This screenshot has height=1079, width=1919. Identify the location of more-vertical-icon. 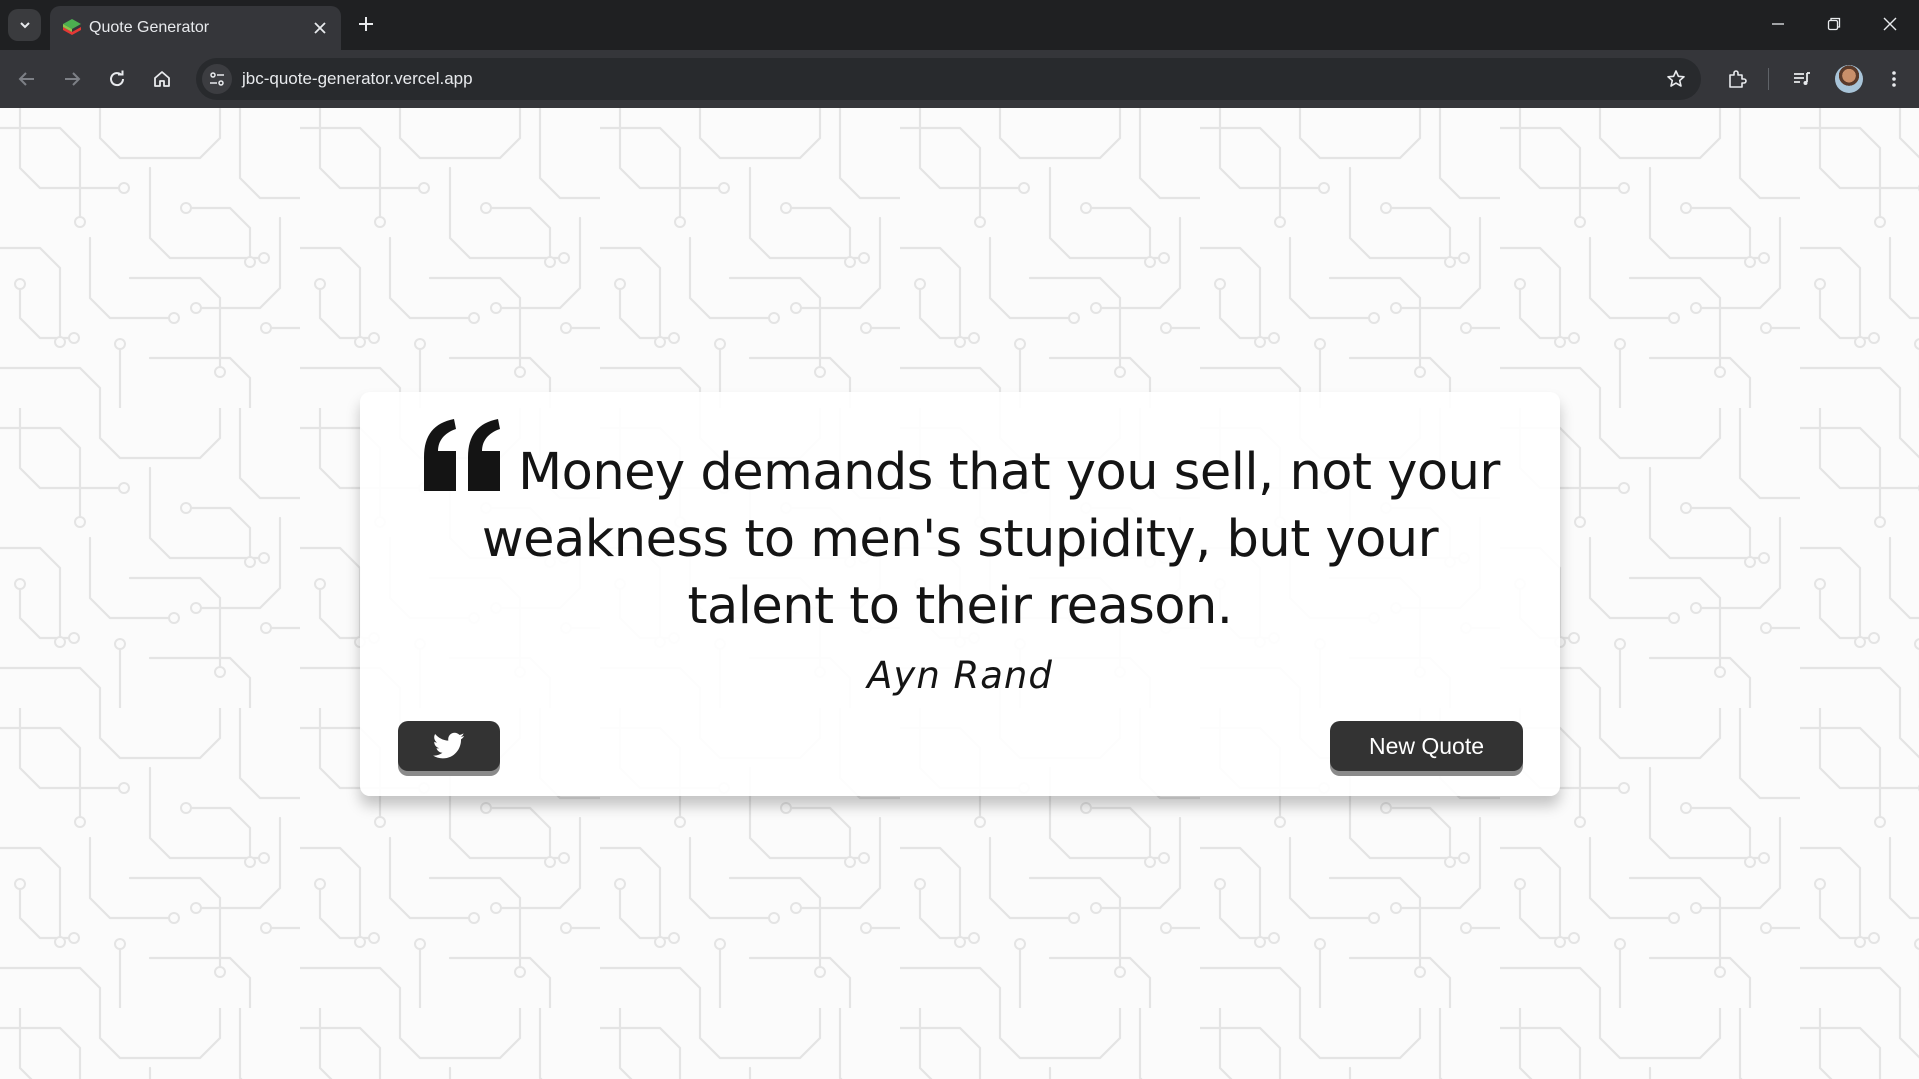
(1894, 79).